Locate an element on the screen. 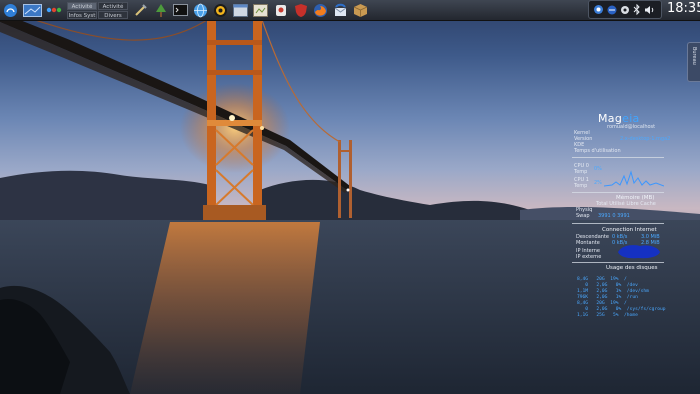  system-tray is located at coordinates (625, 9).